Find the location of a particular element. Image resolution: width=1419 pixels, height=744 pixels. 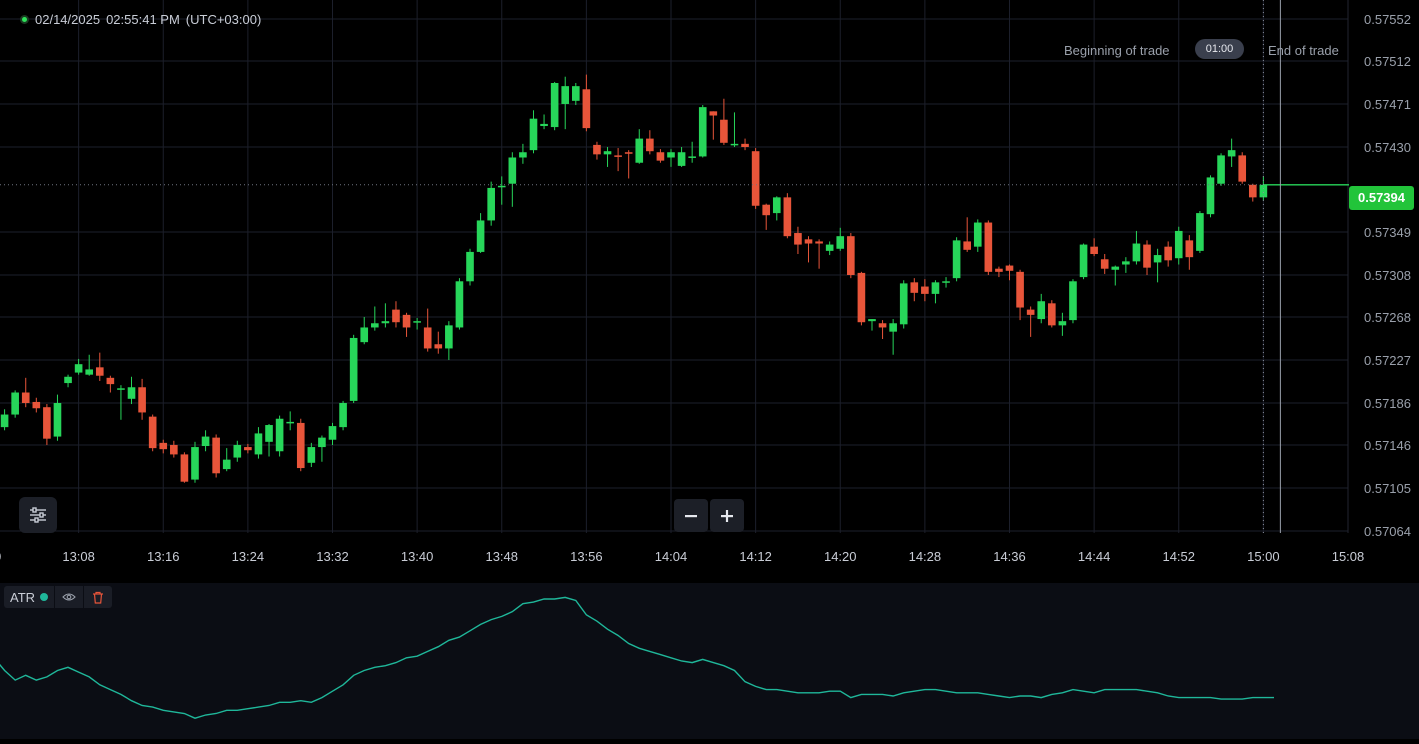

minus-icon is located at coordinates (691, 515).